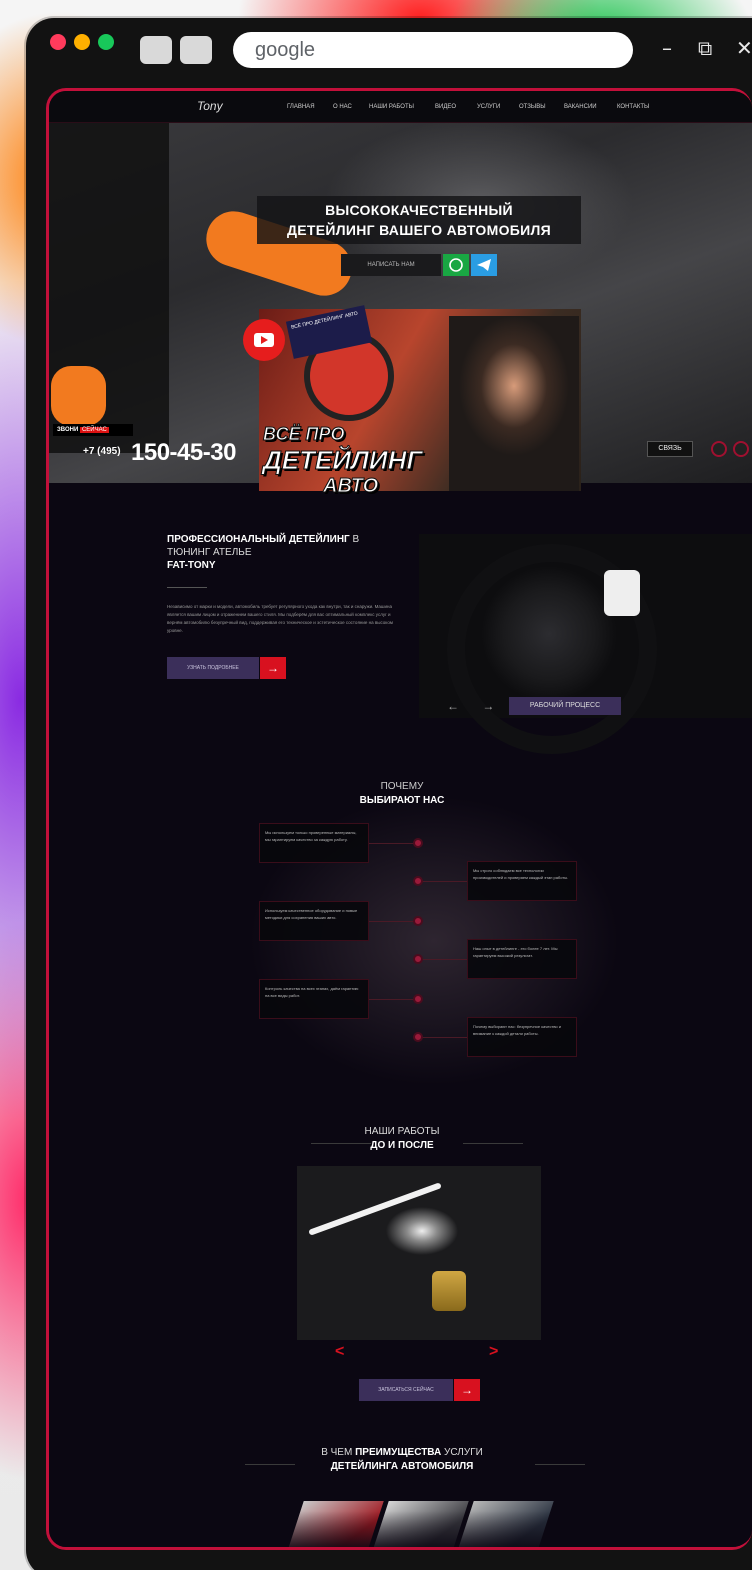 This screenshot has width=752, height=1570. I want to click on traffic-light-maximize, so click(106, 42).